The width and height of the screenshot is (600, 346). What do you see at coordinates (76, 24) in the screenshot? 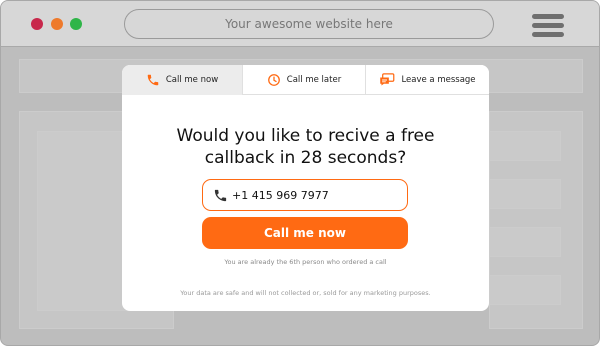
I see `maximize-window-dot` at bounding box center [76, 24].